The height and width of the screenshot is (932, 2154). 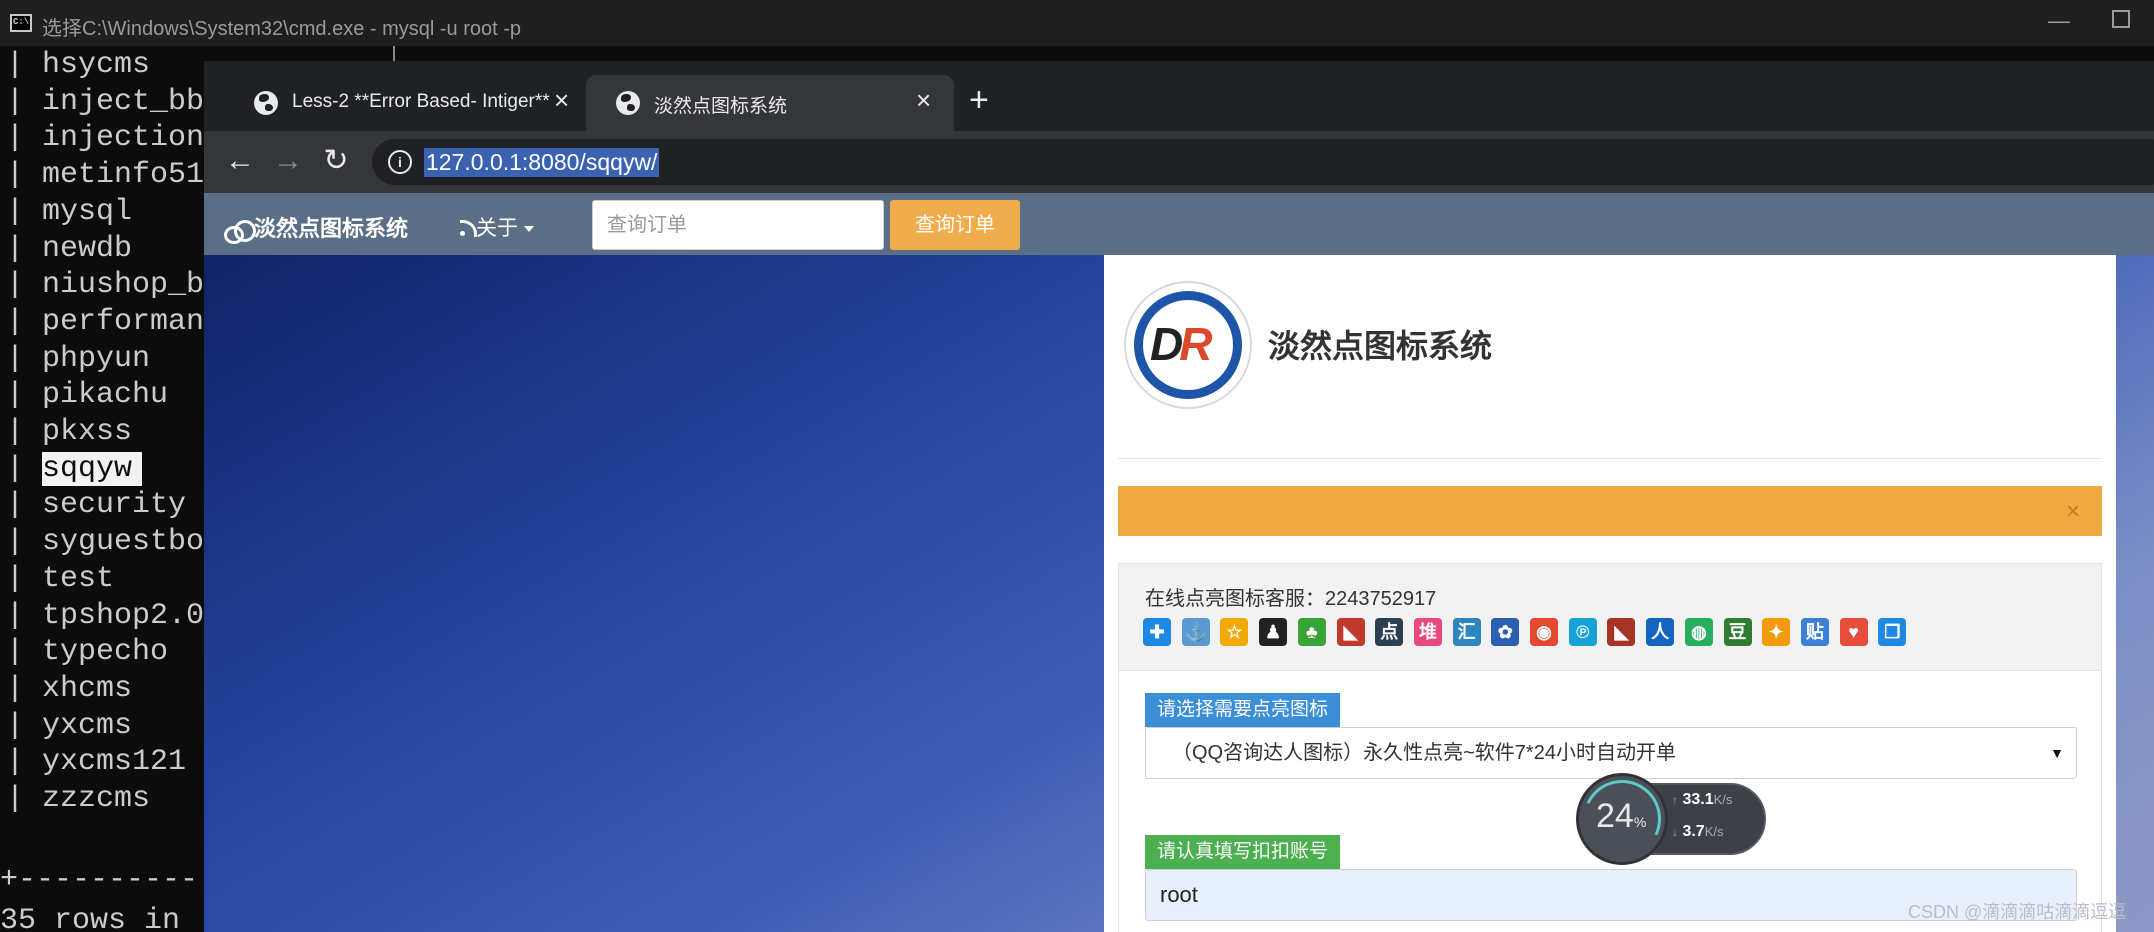 I want to click on database-row: | pikachu, so click(x=87, y=395).